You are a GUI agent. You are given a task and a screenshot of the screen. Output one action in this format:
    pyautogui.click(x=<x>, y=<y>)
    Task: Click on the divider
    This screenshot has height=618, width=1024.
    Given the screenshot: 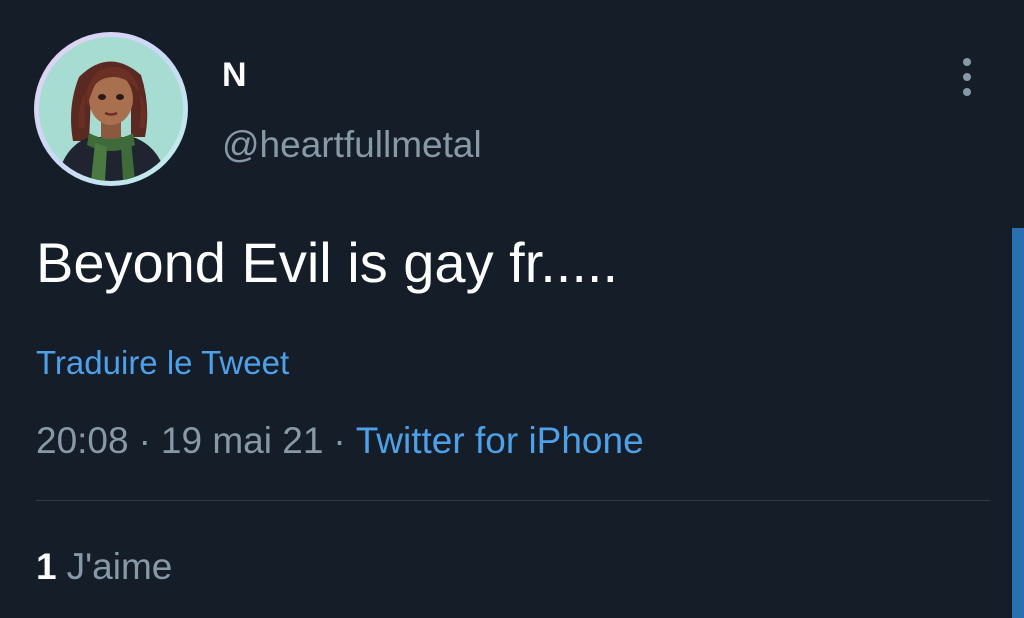 What is the action you would take?
    pyautogui.click(x=513, y=500)
    